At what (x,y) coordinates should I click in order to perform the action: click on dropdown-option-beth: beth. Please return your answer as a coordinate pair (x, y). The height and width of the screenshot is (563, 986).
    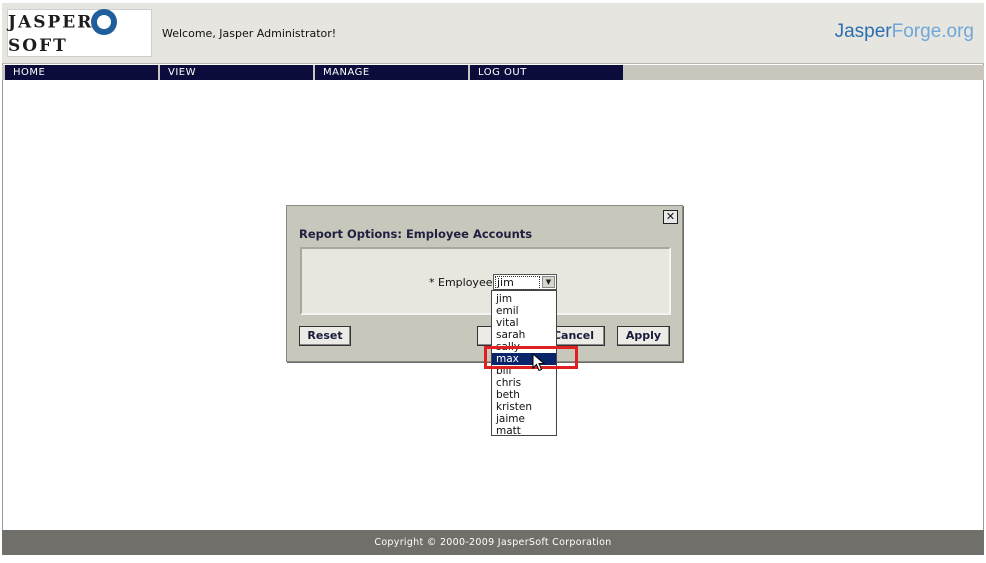
    Looking at the image, I should click on (524, 395).